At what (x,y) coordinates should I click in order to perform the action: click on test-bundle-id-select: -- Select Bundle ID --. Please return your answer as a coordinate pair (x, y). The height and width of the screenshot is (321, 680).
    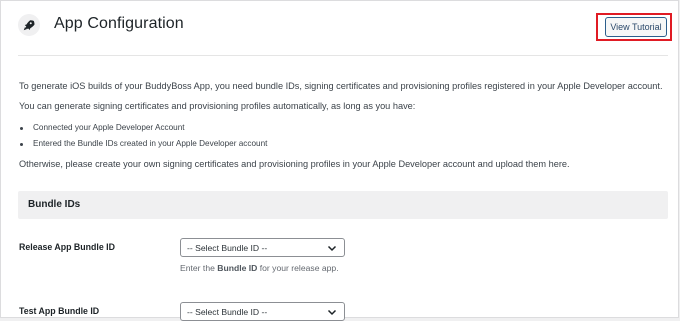
    Looking at the image, I should click on (262, 311).